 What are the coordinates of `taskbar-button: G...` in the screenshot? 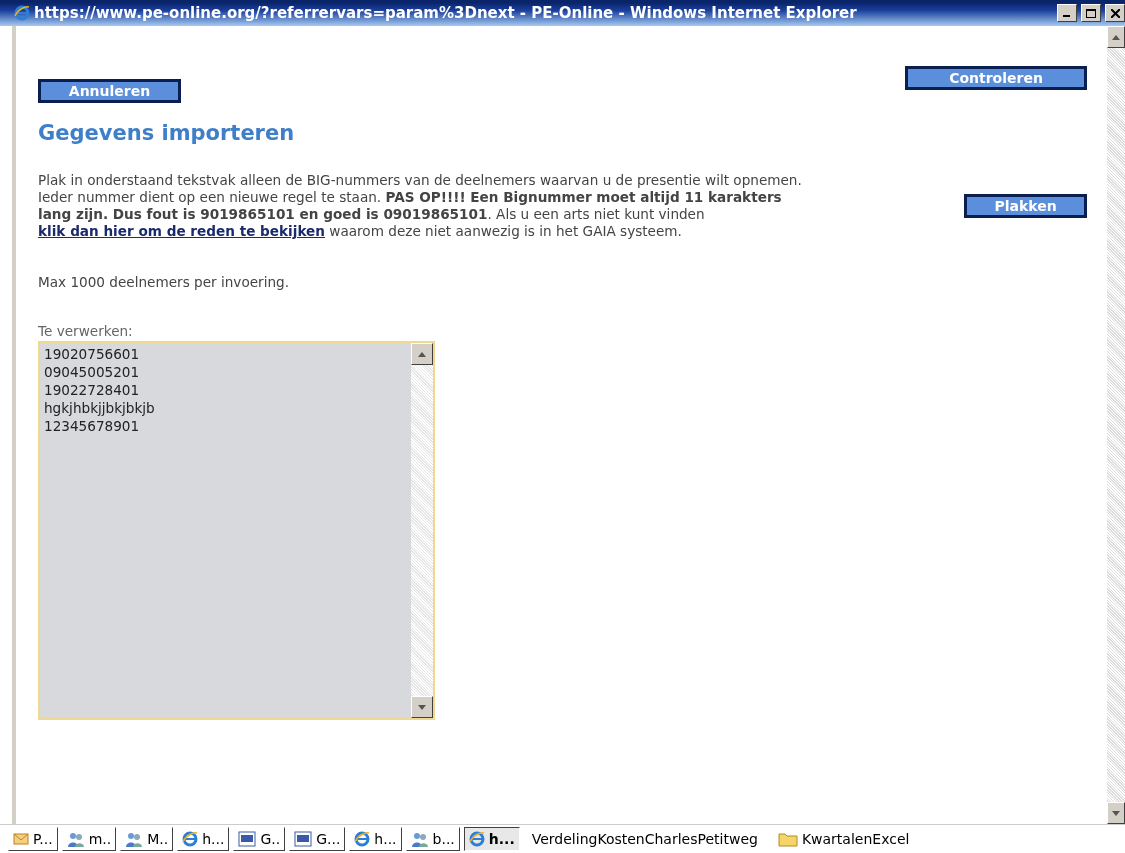 It's located at (317, 839).